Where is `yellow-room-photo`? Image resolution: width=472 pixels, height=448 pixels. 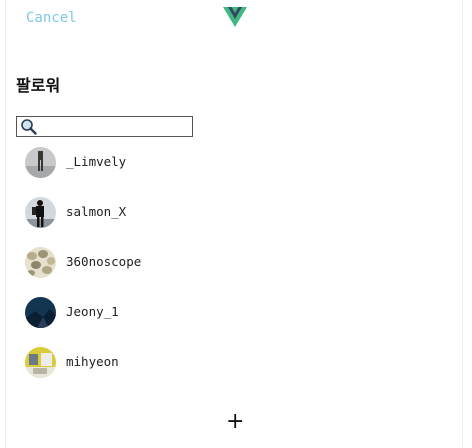 yellow-room-photo is located at coordinates (40, 362).